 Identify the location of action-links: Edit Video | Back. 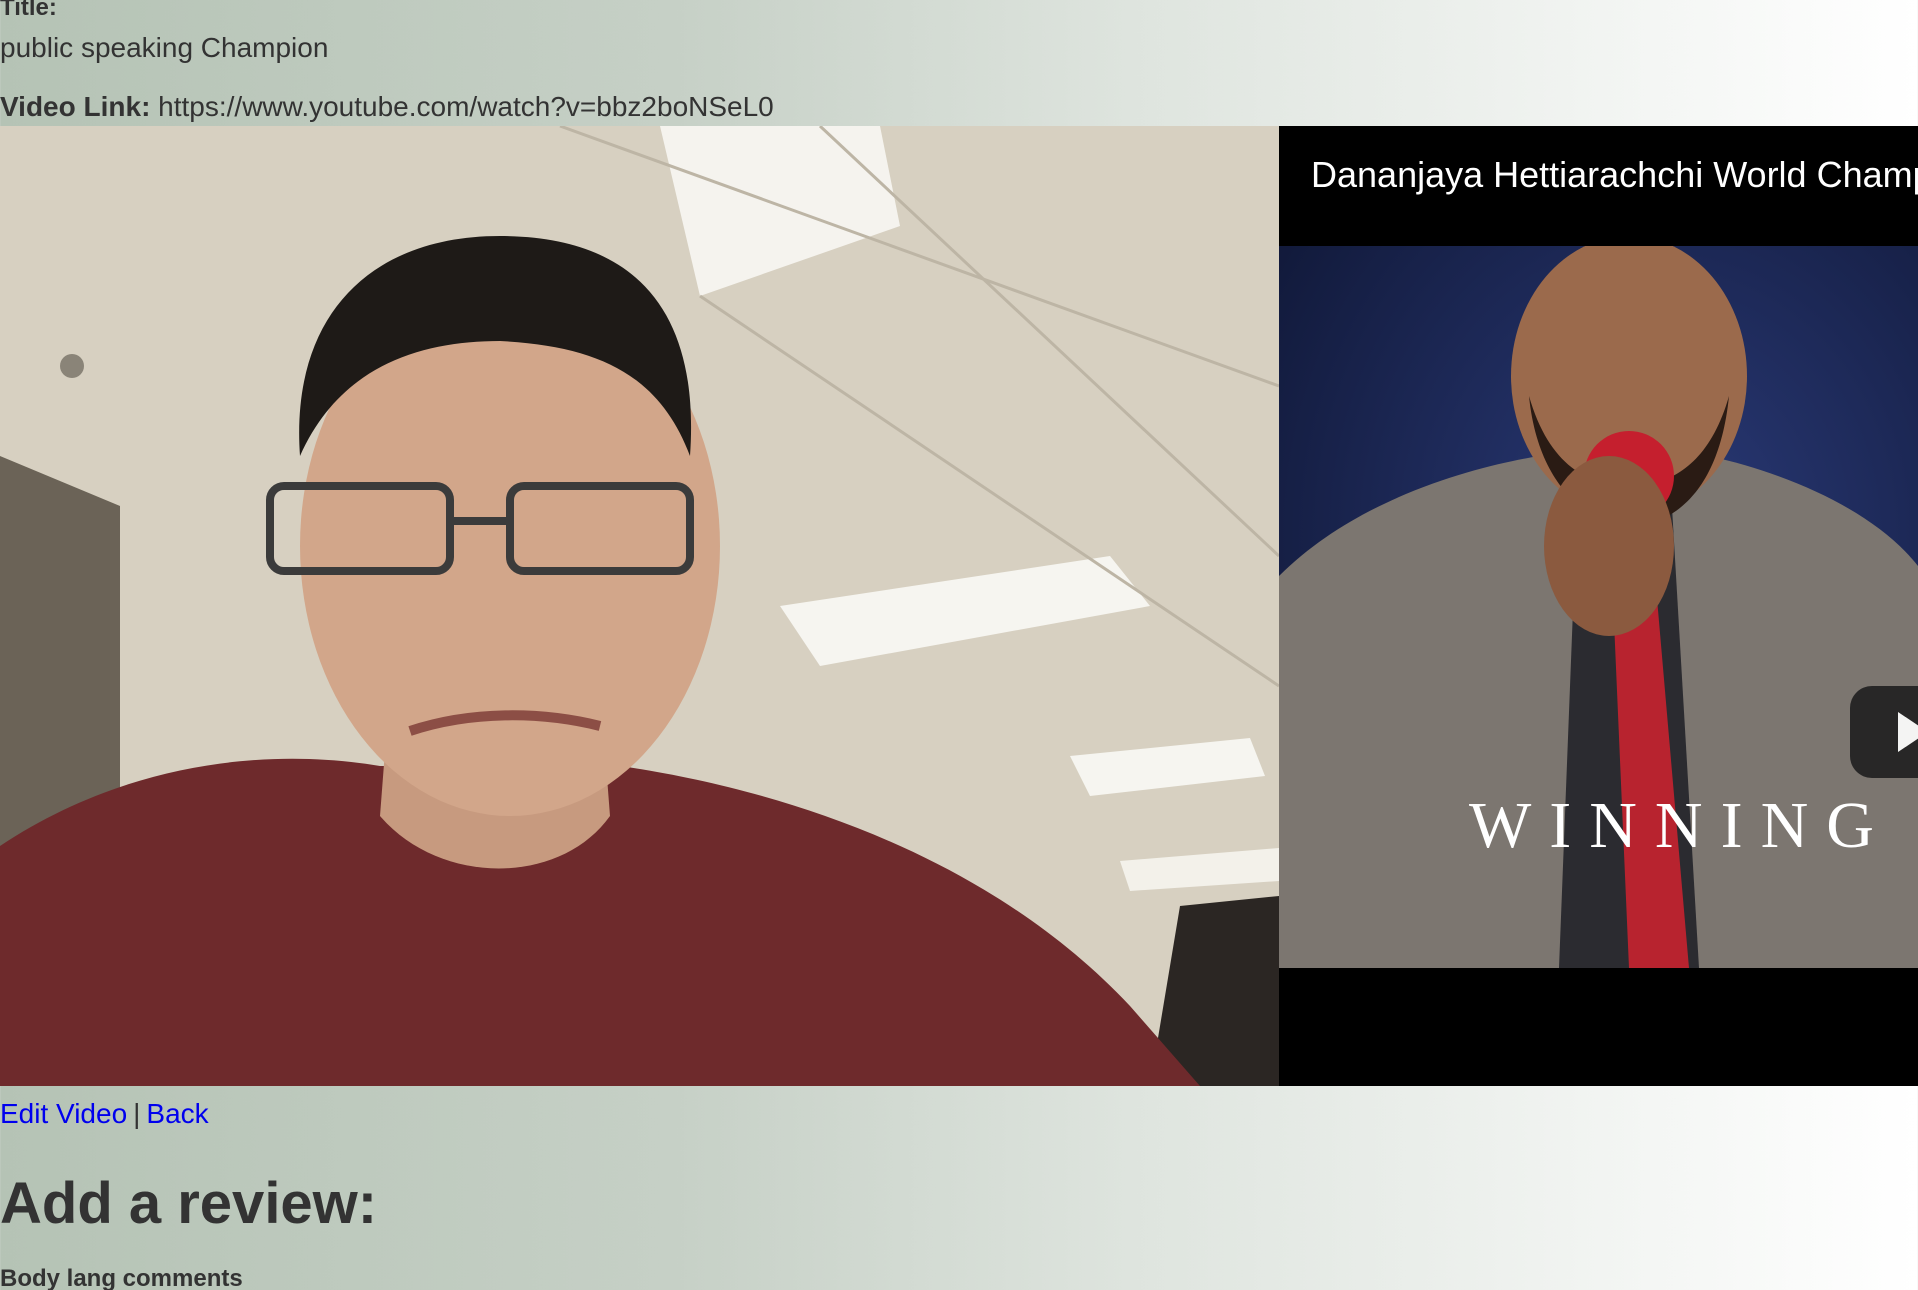
(104, 1114).